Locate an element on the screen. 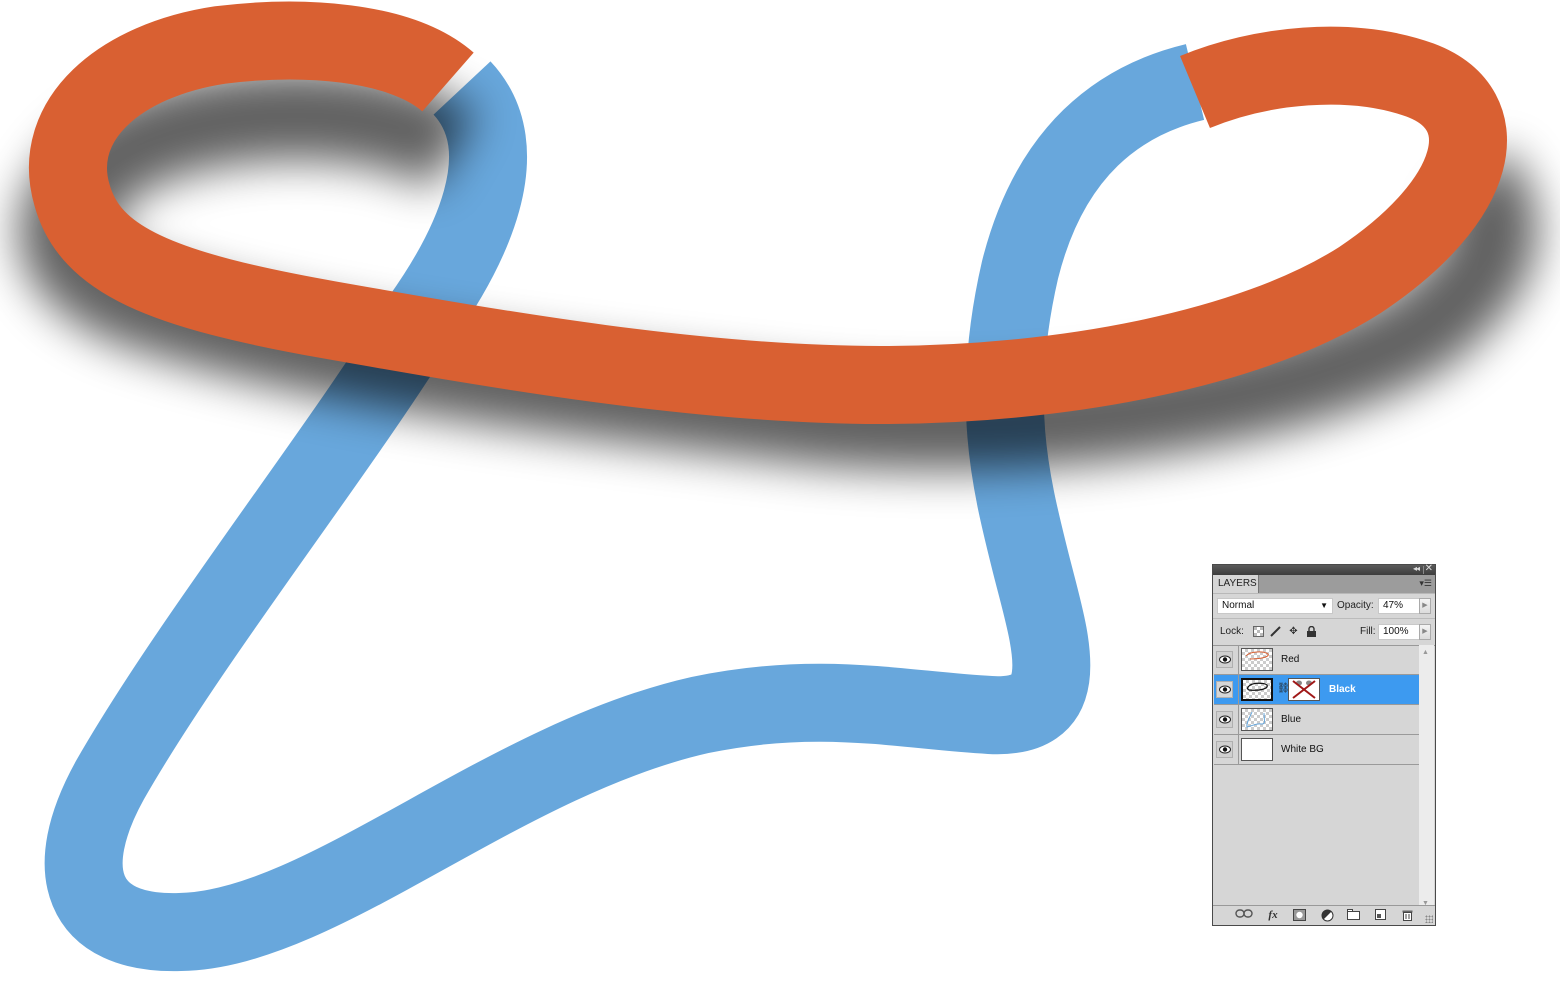 The width and height of the screenshot is (1560, 993). layer-mask-thumbnail is located at coordinates (1304, 689).